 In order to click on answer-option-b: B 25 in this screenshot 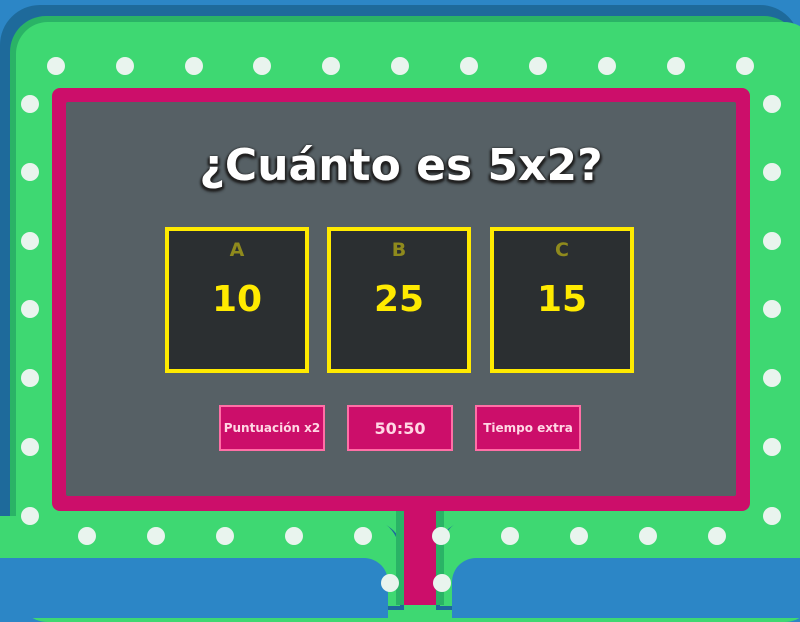, I will do `click(399, 300)`.